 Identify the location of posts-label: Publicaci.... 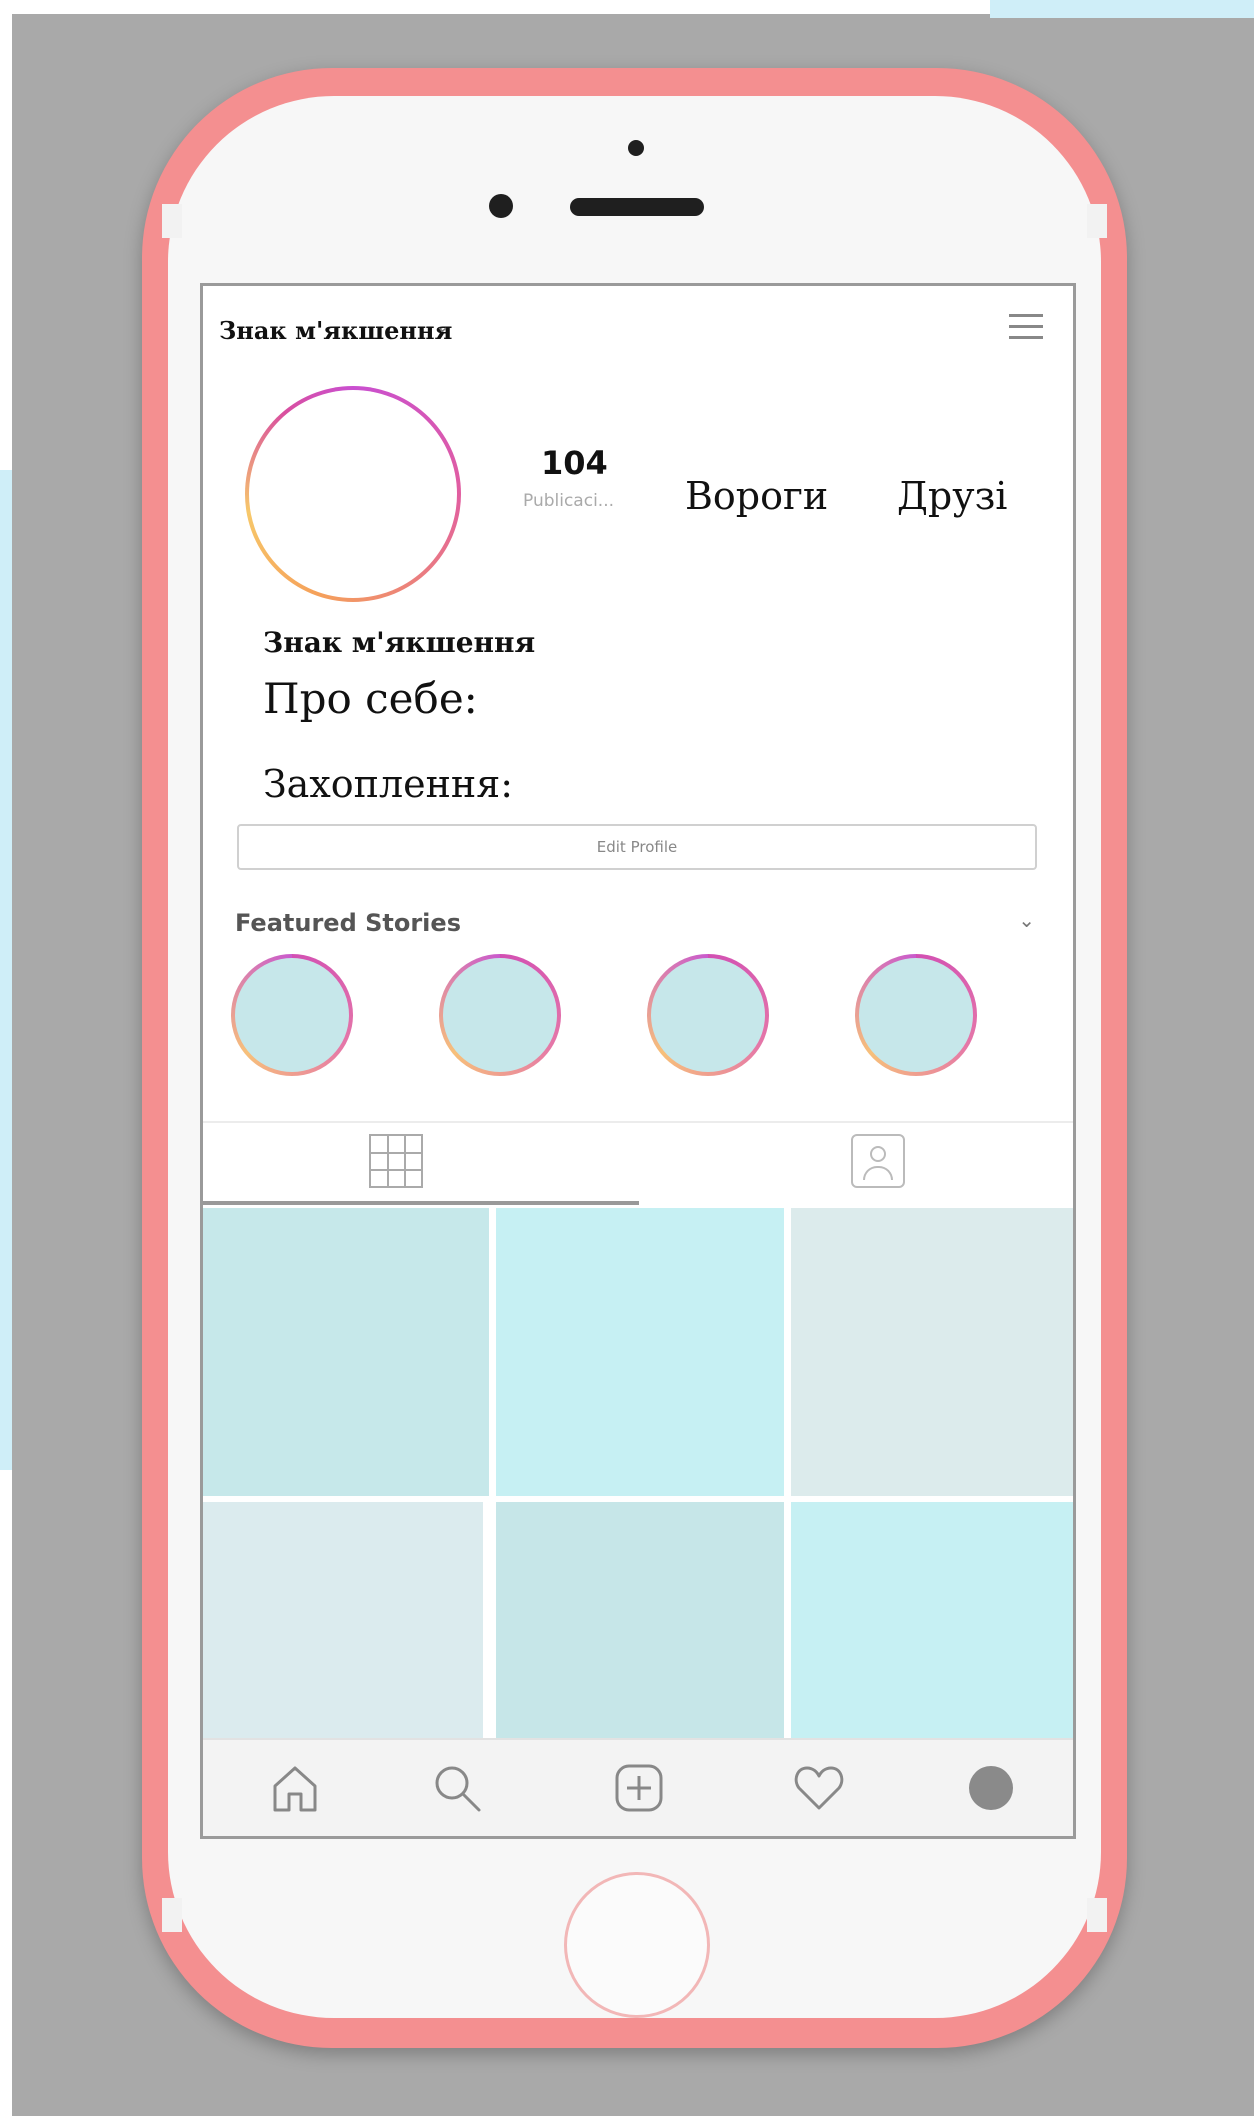
(569, 501).